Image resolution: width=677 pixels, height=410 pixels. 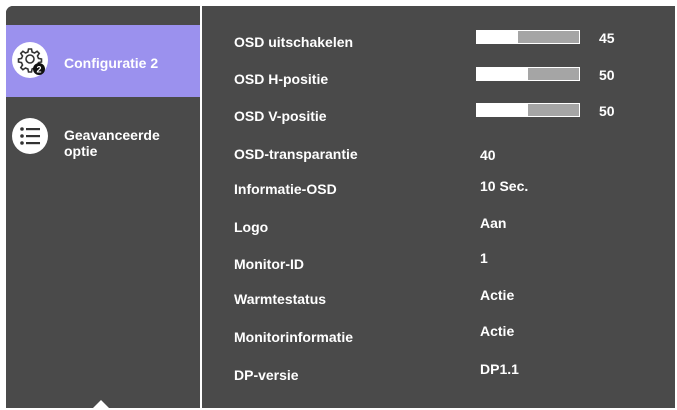 I want to click on slider-value: 45, so click(x=607, y=38).